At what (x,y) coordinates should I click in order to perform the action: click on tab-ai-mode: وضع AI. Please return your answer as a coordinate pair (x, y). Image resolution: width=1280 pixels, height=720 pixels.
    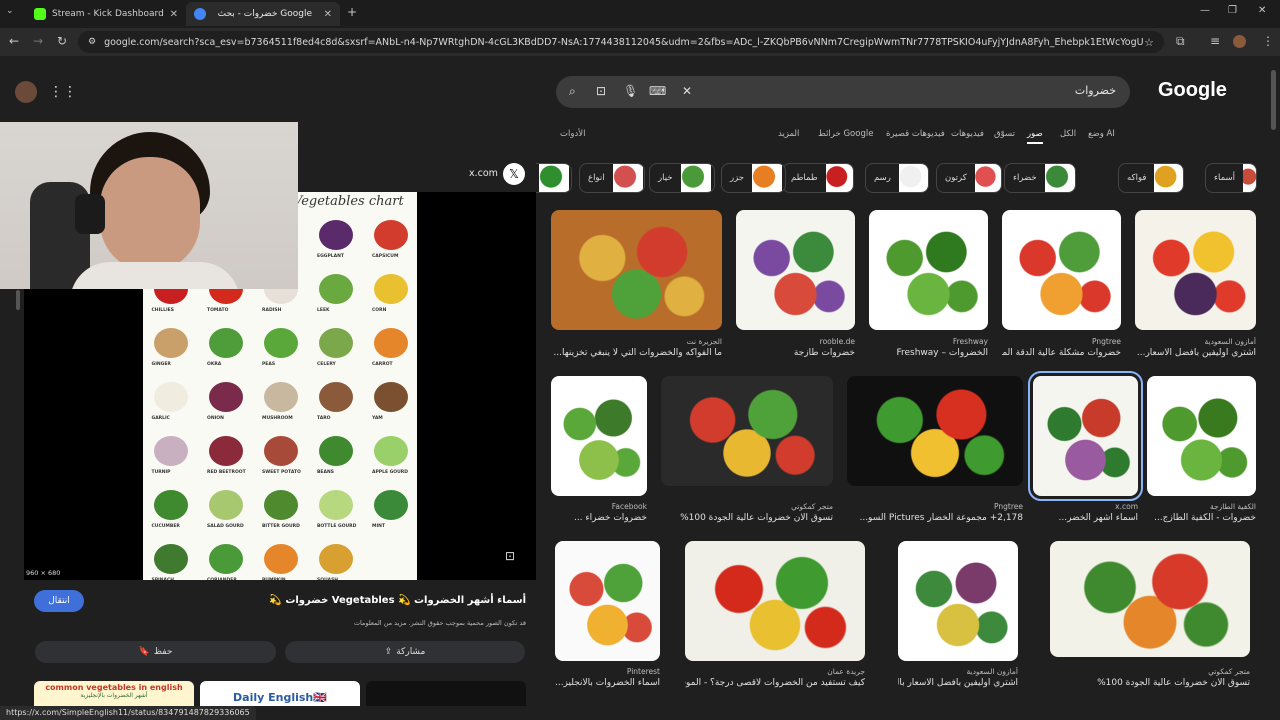
    Looking at the image, I should click on (1101, 134).